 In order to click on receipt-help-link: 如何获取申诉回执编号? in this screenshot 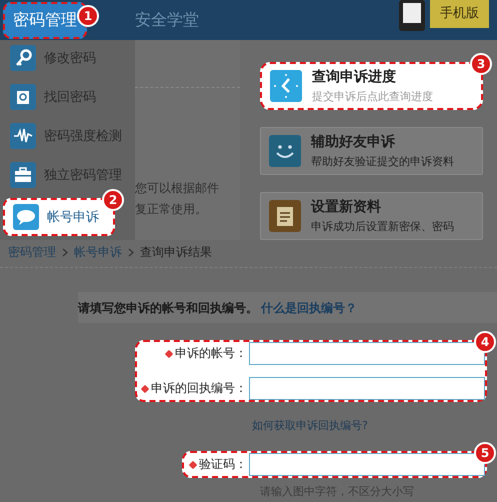, I will do `click(374, 425)`.